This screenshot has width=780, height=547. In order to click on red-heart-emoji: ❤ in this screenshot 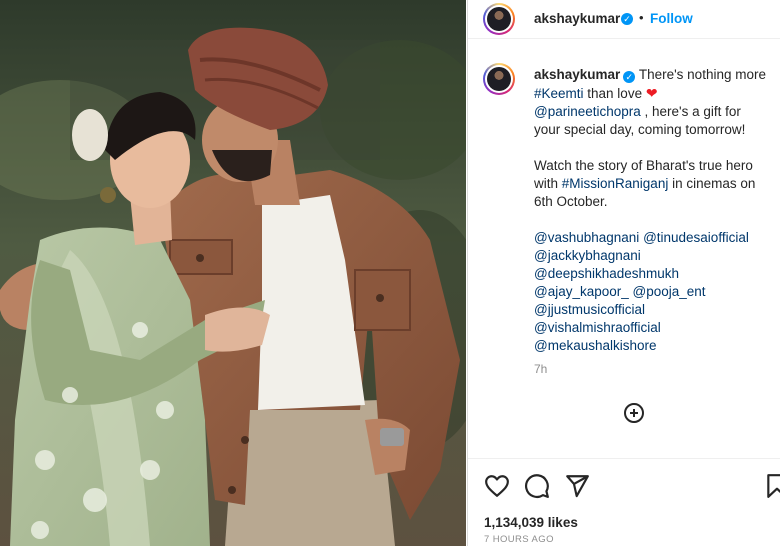, I will do `click(651, 93)`.